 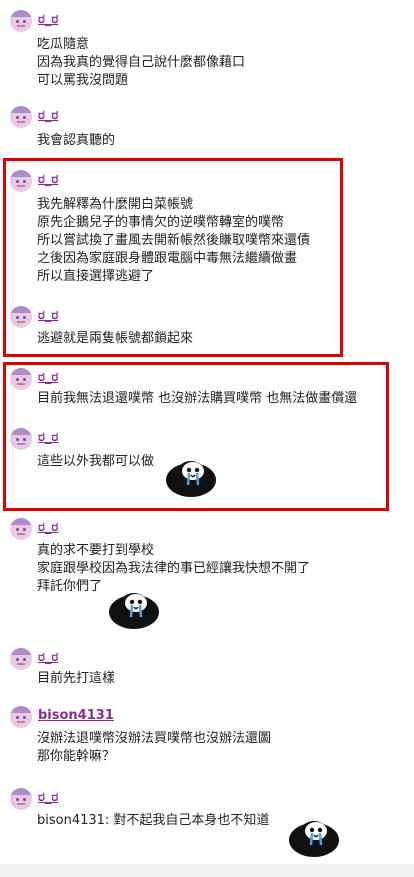 I want to click on message-line: 我會認真聽的, so click(x=76, y=140).